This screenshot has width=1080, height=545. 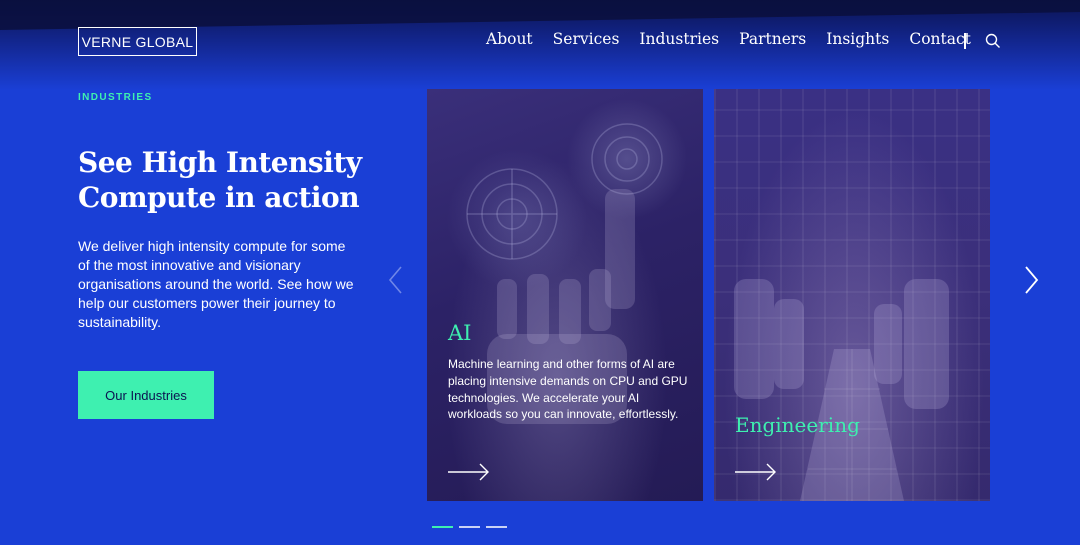 What do you see at coordinates (993, 41) in the screenshot?
I see `search-icon` at bounding box center [993, 41].